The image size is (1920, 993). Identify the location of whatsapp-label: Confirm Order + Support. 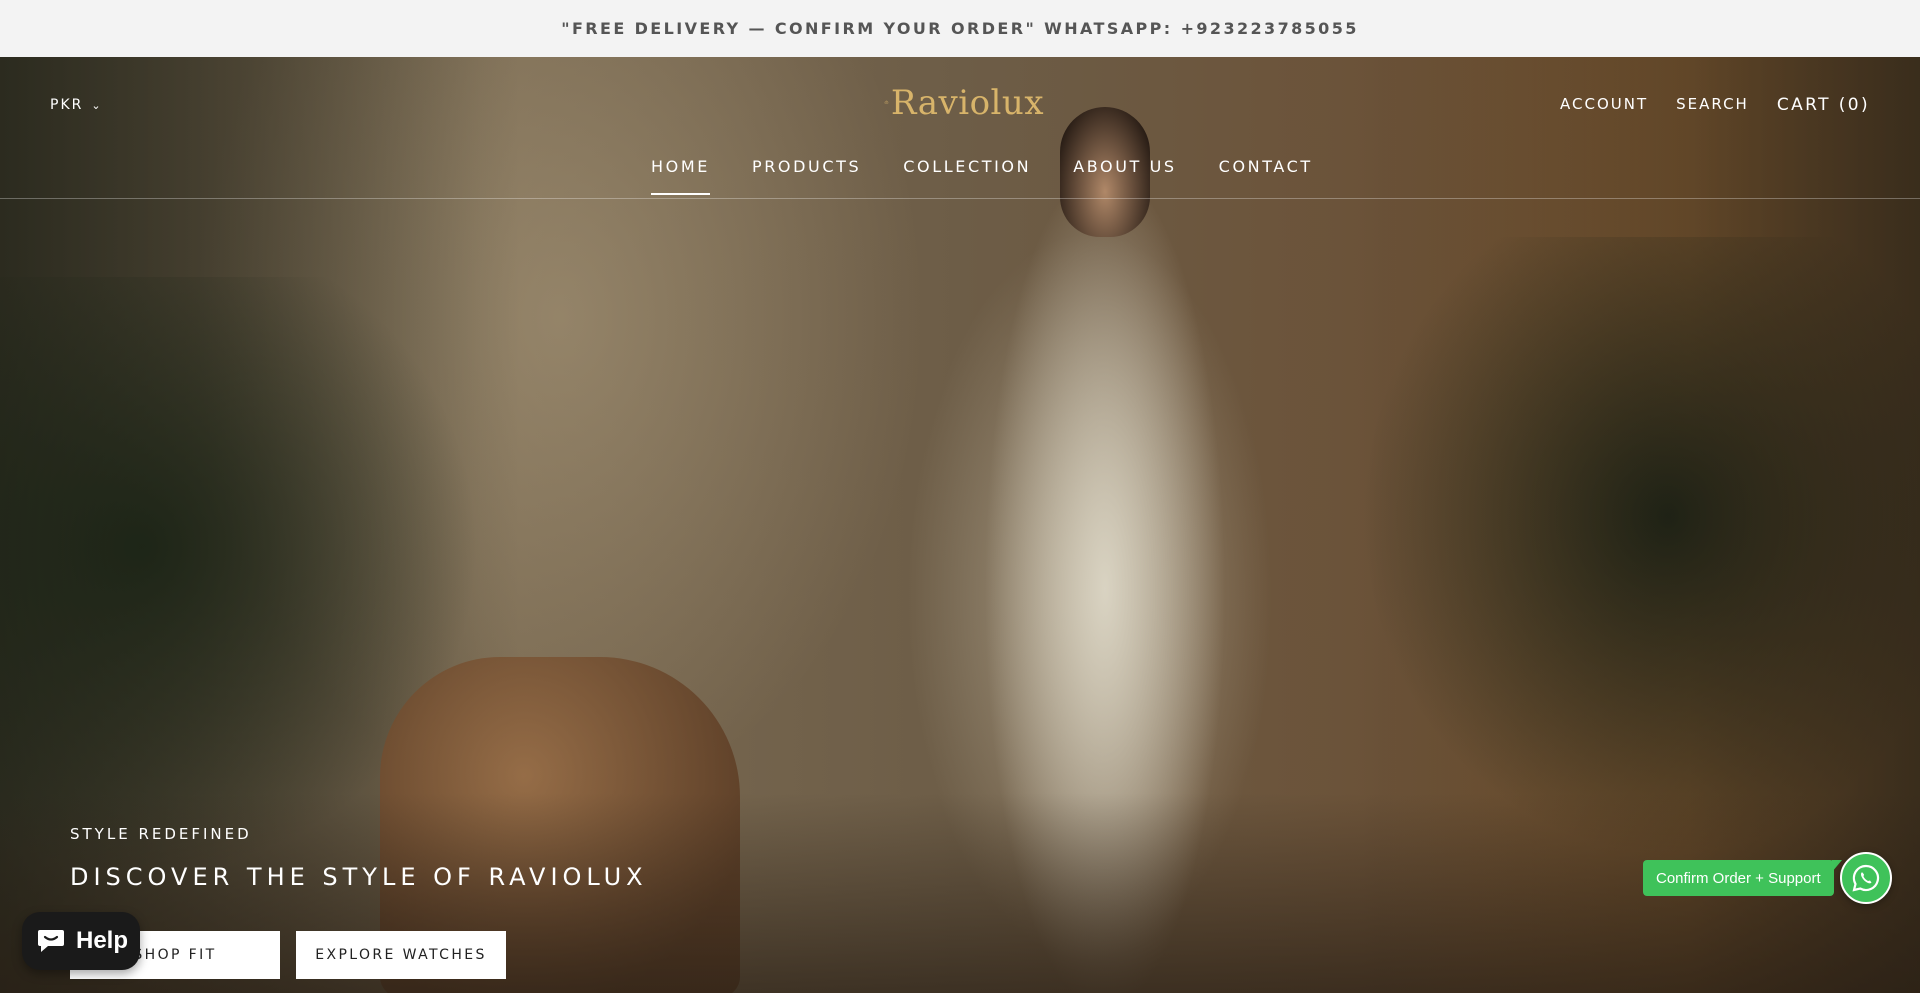
(1742, 878).